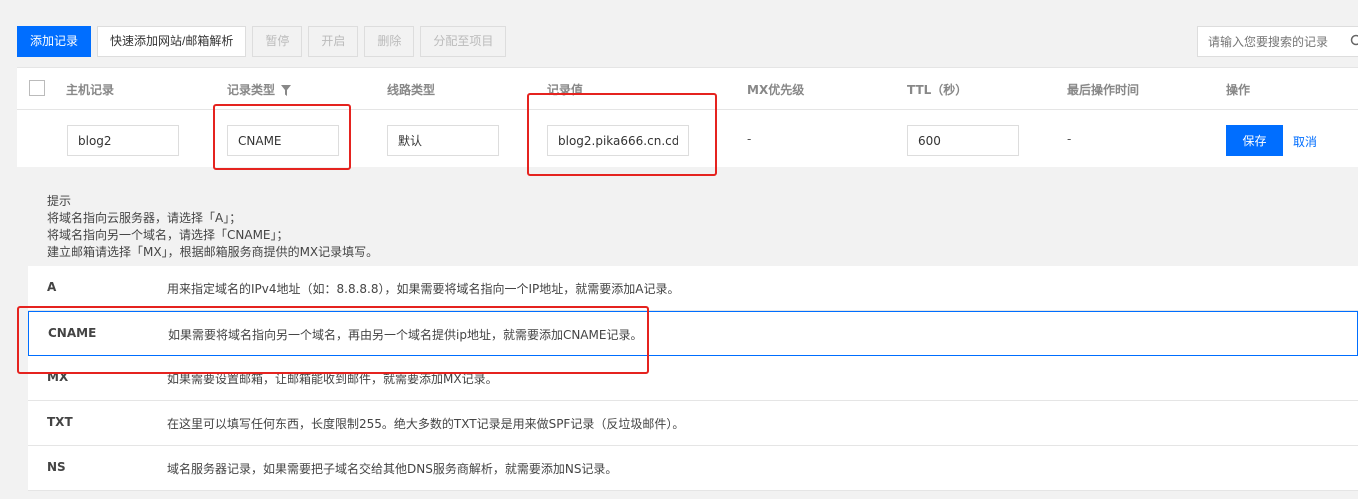 The image size is (1358, 499). Describe the element at coordinates (123, 140) in the screenshot. I see `host-input` at that location.